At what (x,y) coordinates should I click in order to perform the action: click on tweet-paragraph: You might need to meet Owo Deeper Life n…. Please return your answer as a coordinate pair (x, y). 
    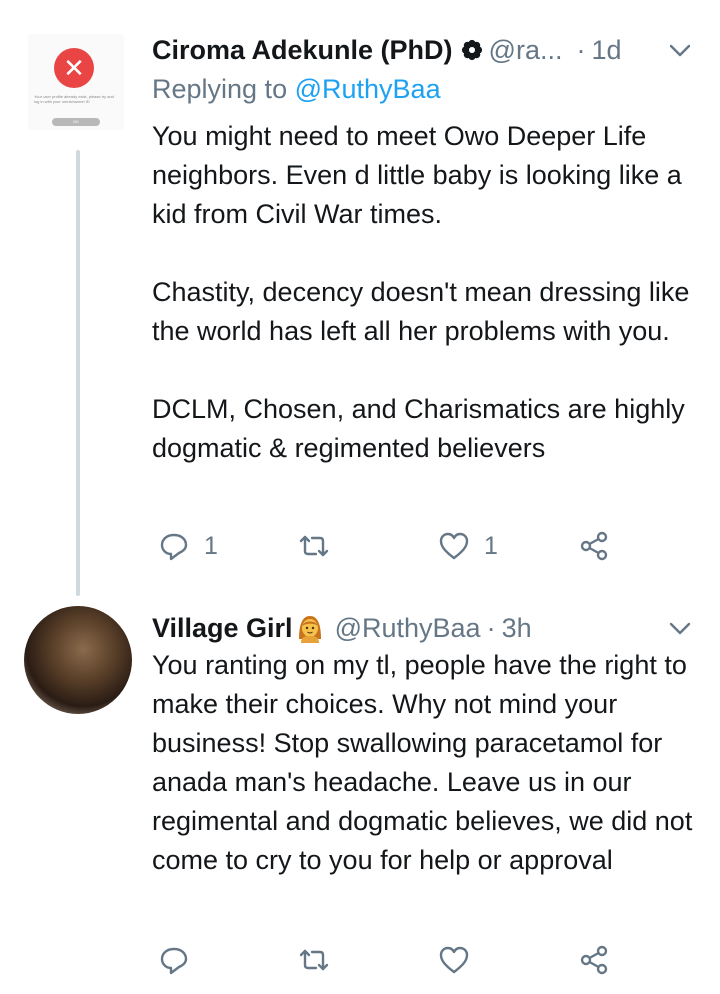
    Looking at the image, I should click on (417, 175).